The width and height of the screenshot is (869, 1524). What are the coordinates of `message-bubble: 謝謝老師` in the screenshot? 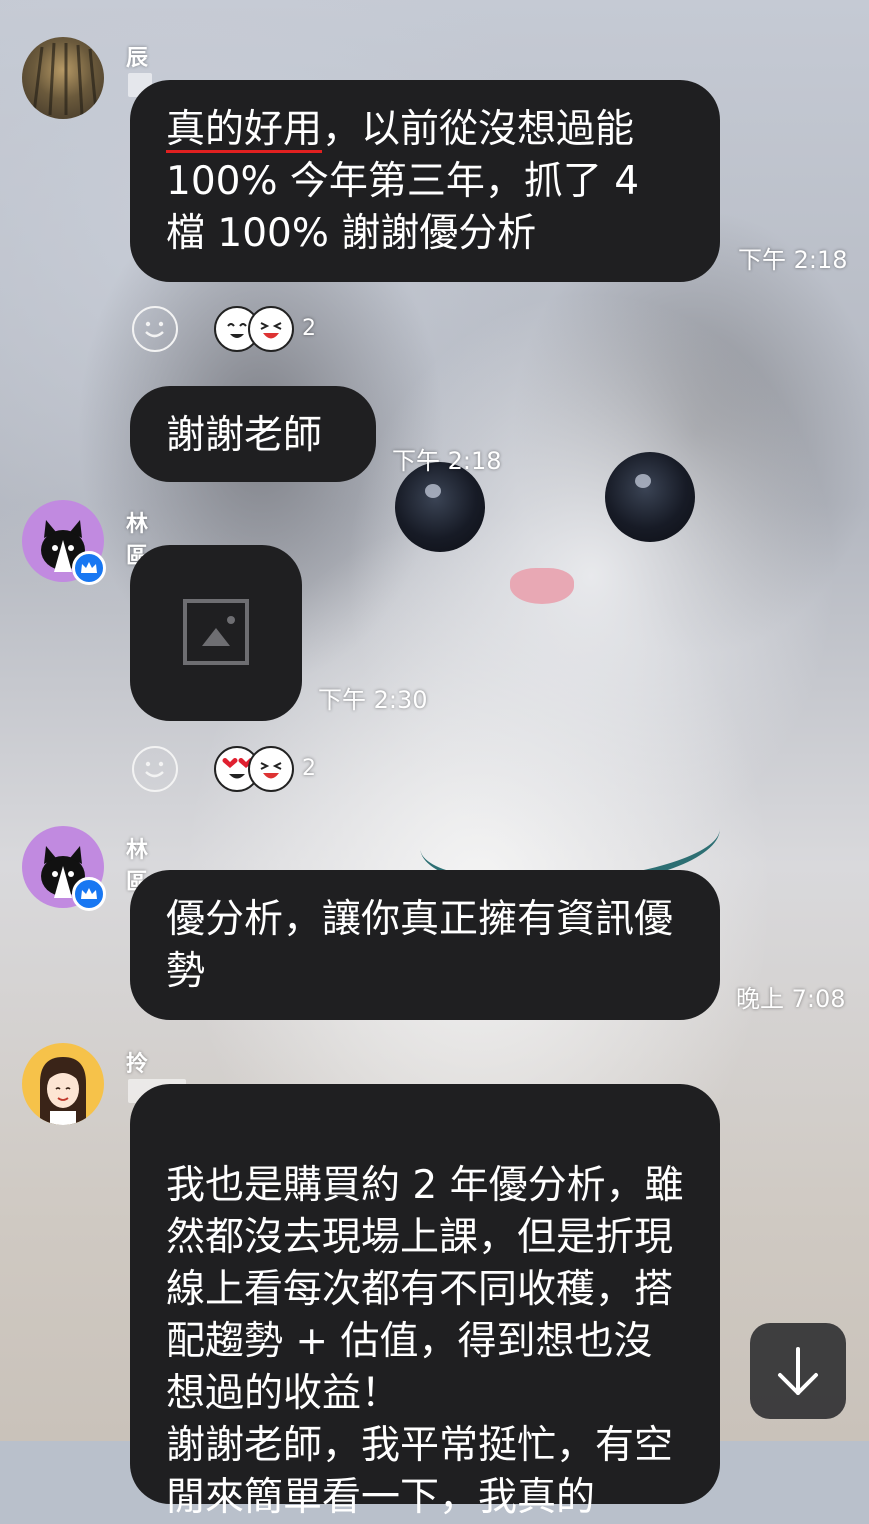 It's located at (253, 434).